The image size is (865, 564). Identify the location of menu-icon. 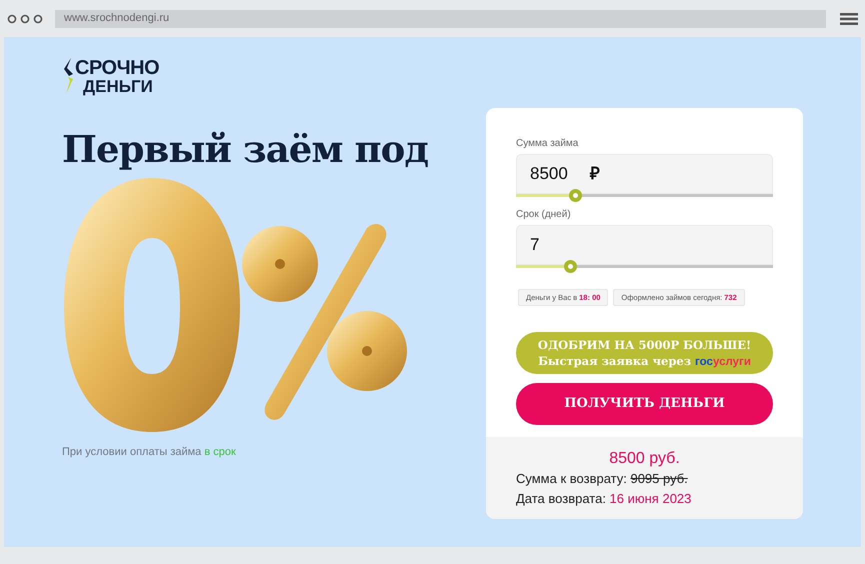
(849, 18).